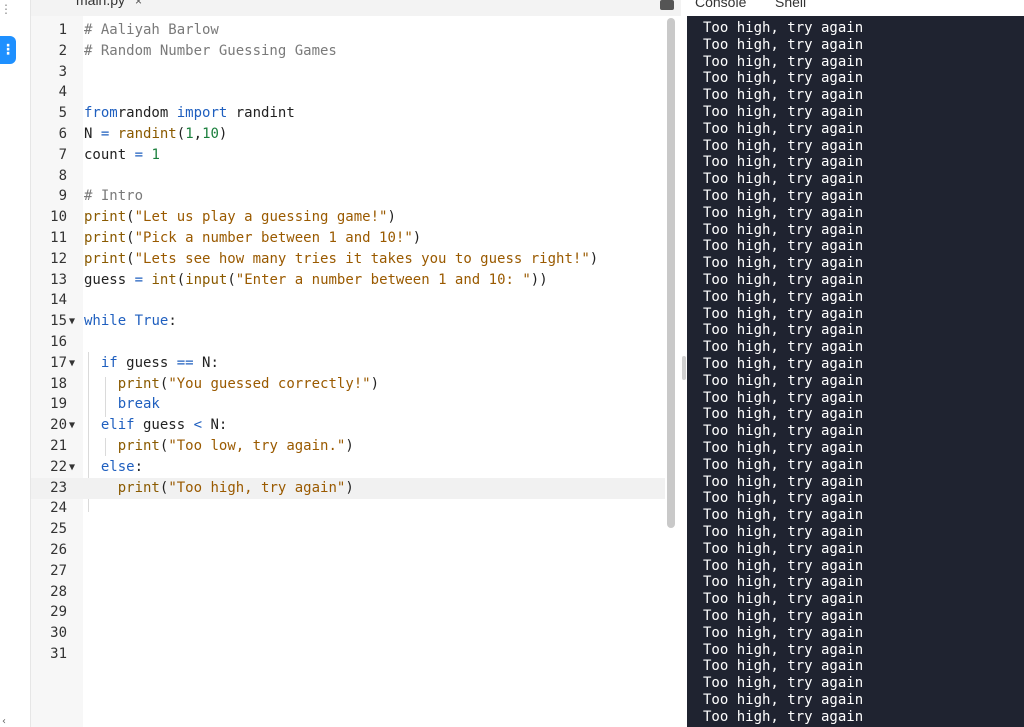 This screenshot has height=727, width=1024. What do you see at coordinates (348, 592) in the screenshot?
I see `code-line: 28` at bounding box center [348, 592].